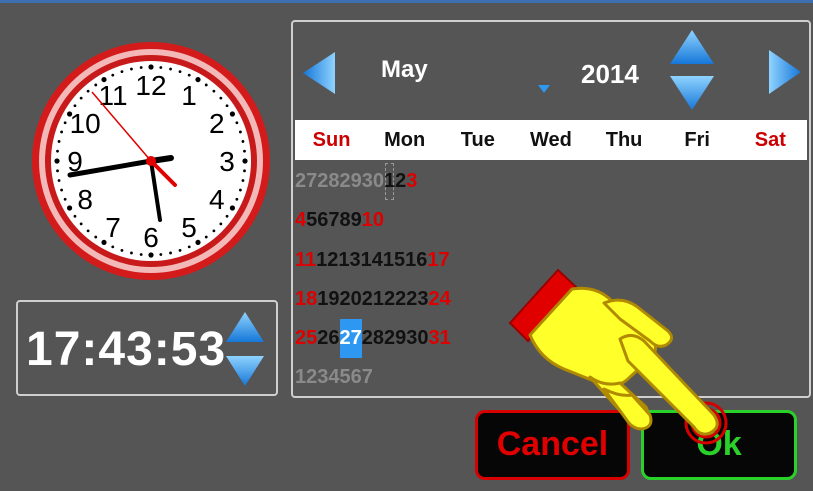  Describe the element at coordinates (113, 227) in the screenshot. I see `clock-number: 7` at that location.